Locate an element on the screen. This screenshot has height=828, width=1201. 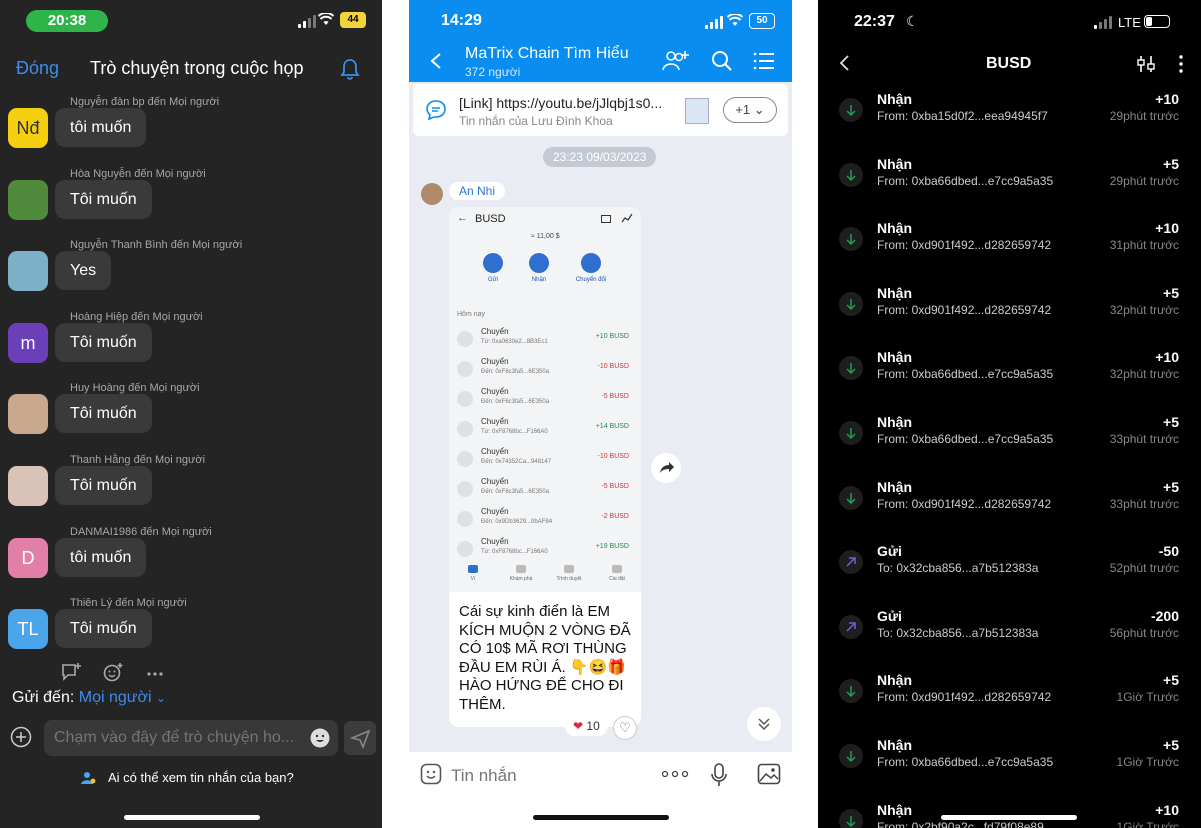
add-emoji-icon is located at coordinates (113, 672).